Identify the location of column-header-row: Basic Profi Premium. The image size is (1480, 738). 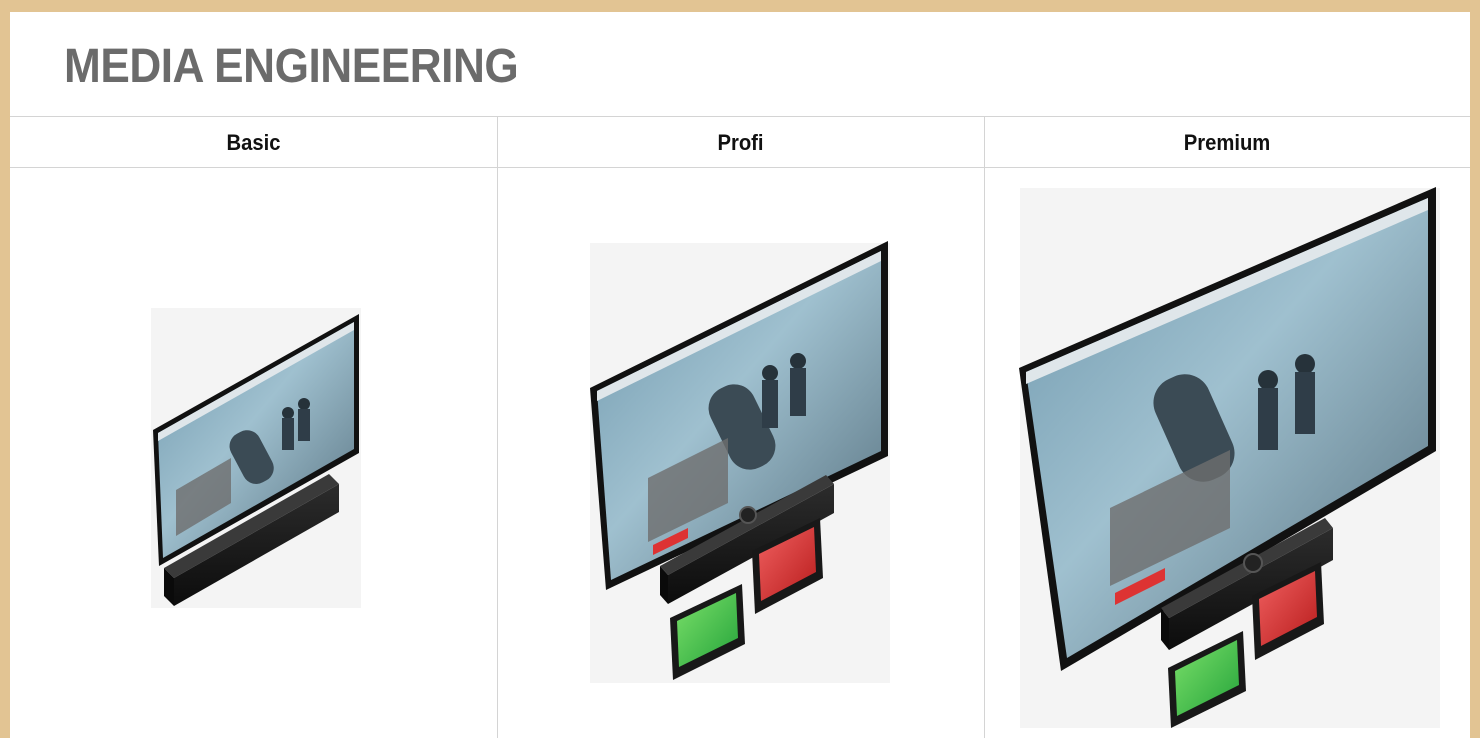
(740, 142).